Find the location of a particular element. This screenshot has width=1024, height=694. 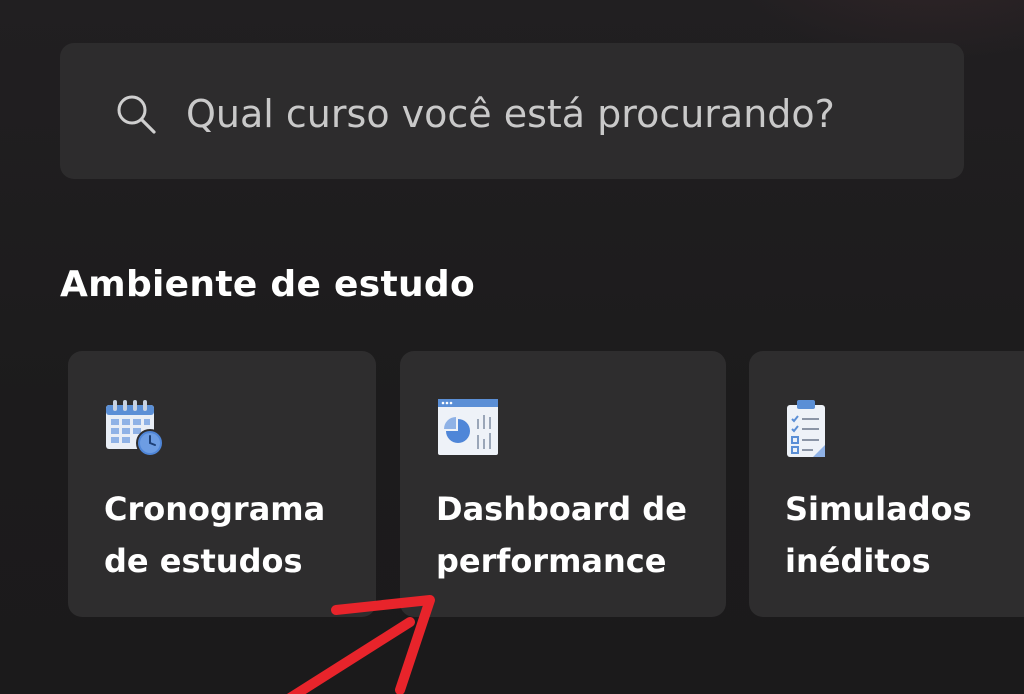

card-simulados-ineditos: Simulados inéditos is located at coordinates (886, 484).